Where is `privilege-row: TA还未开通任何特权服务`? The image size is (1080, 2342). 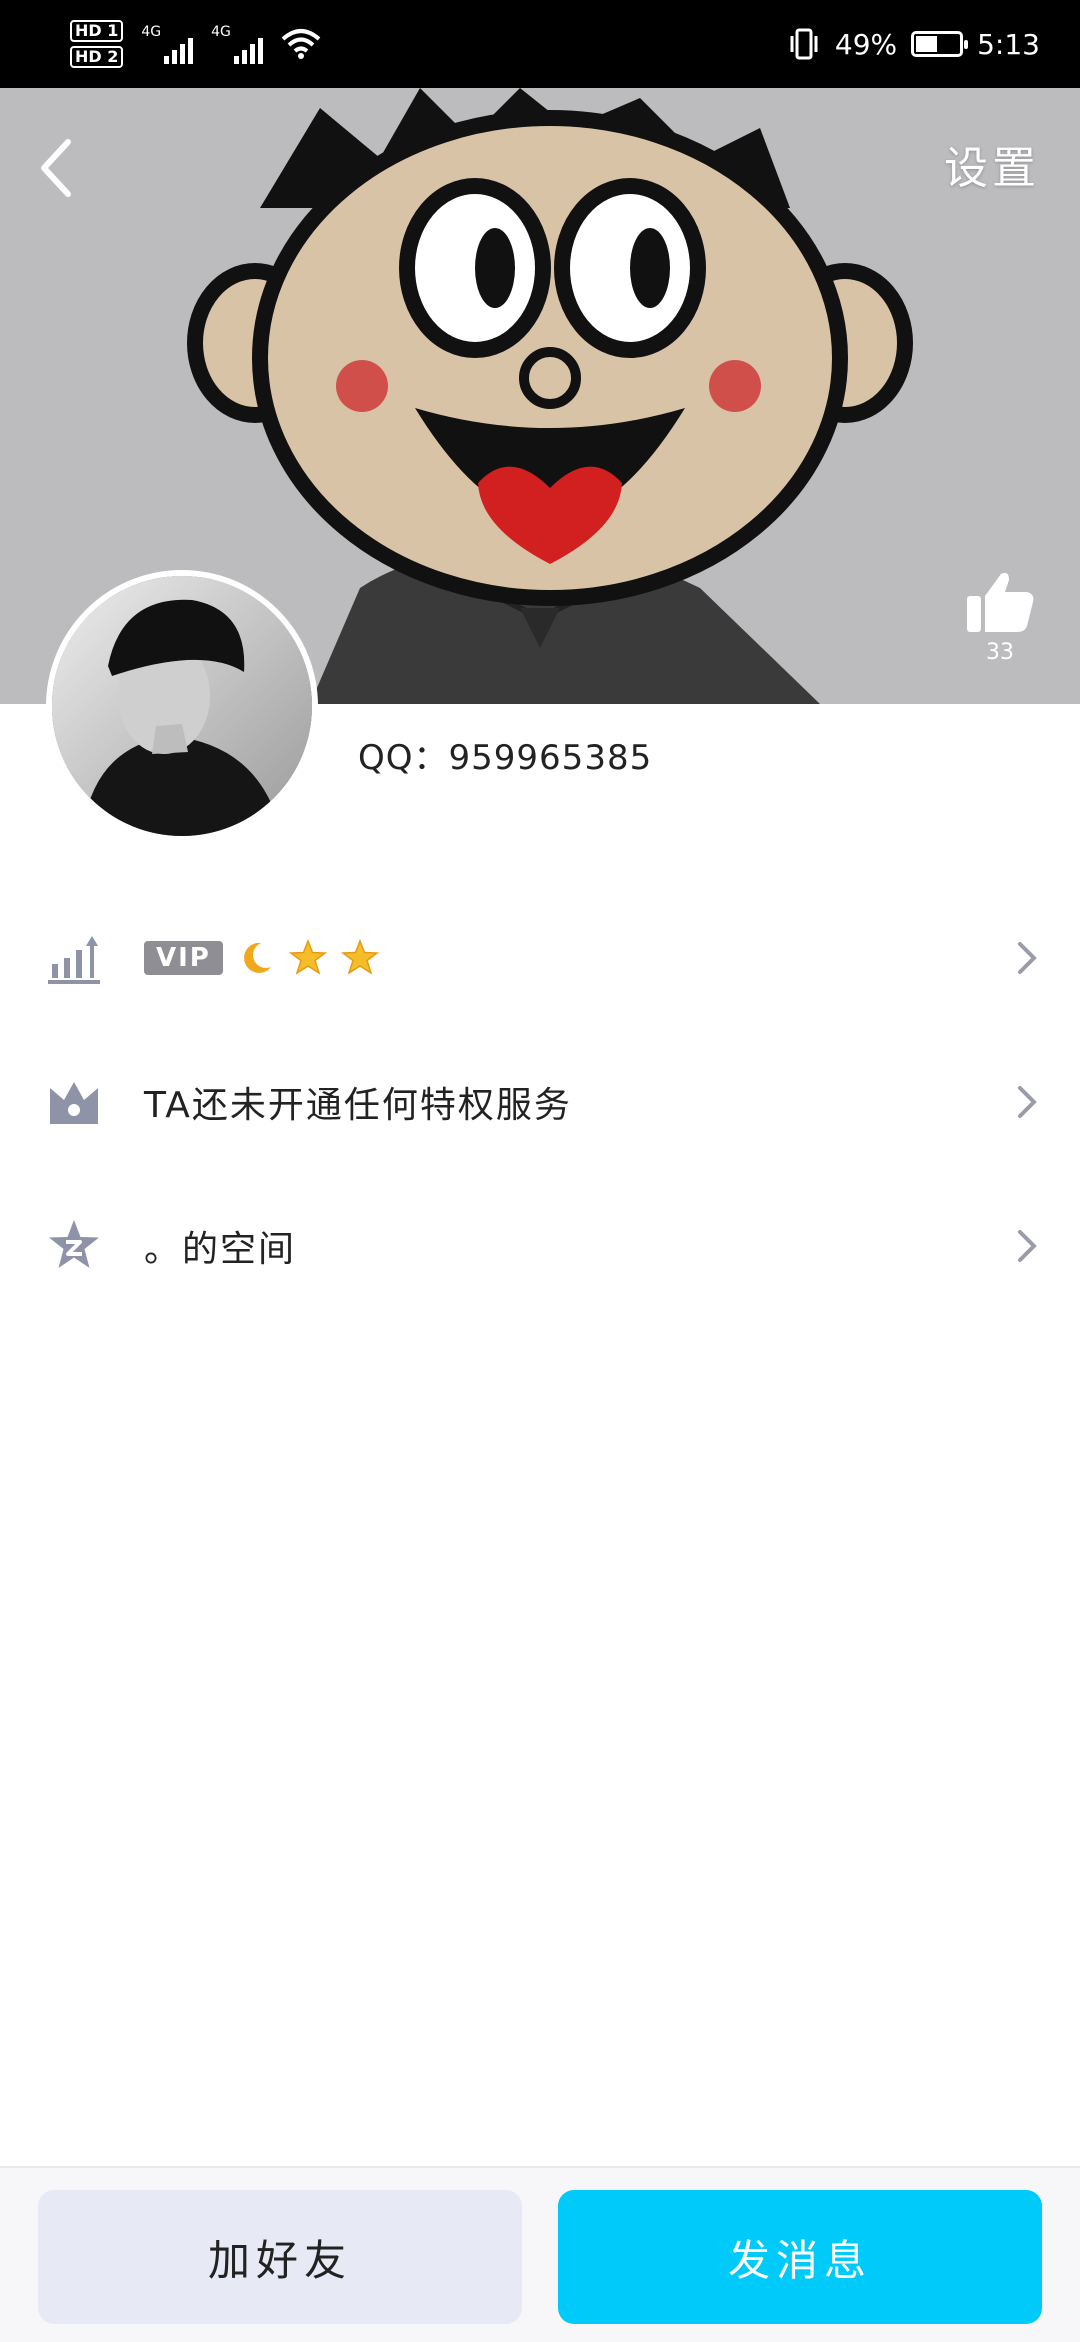
privilege-row: TA还未开通任何特权服务 is located at coordinates (540, 1102).